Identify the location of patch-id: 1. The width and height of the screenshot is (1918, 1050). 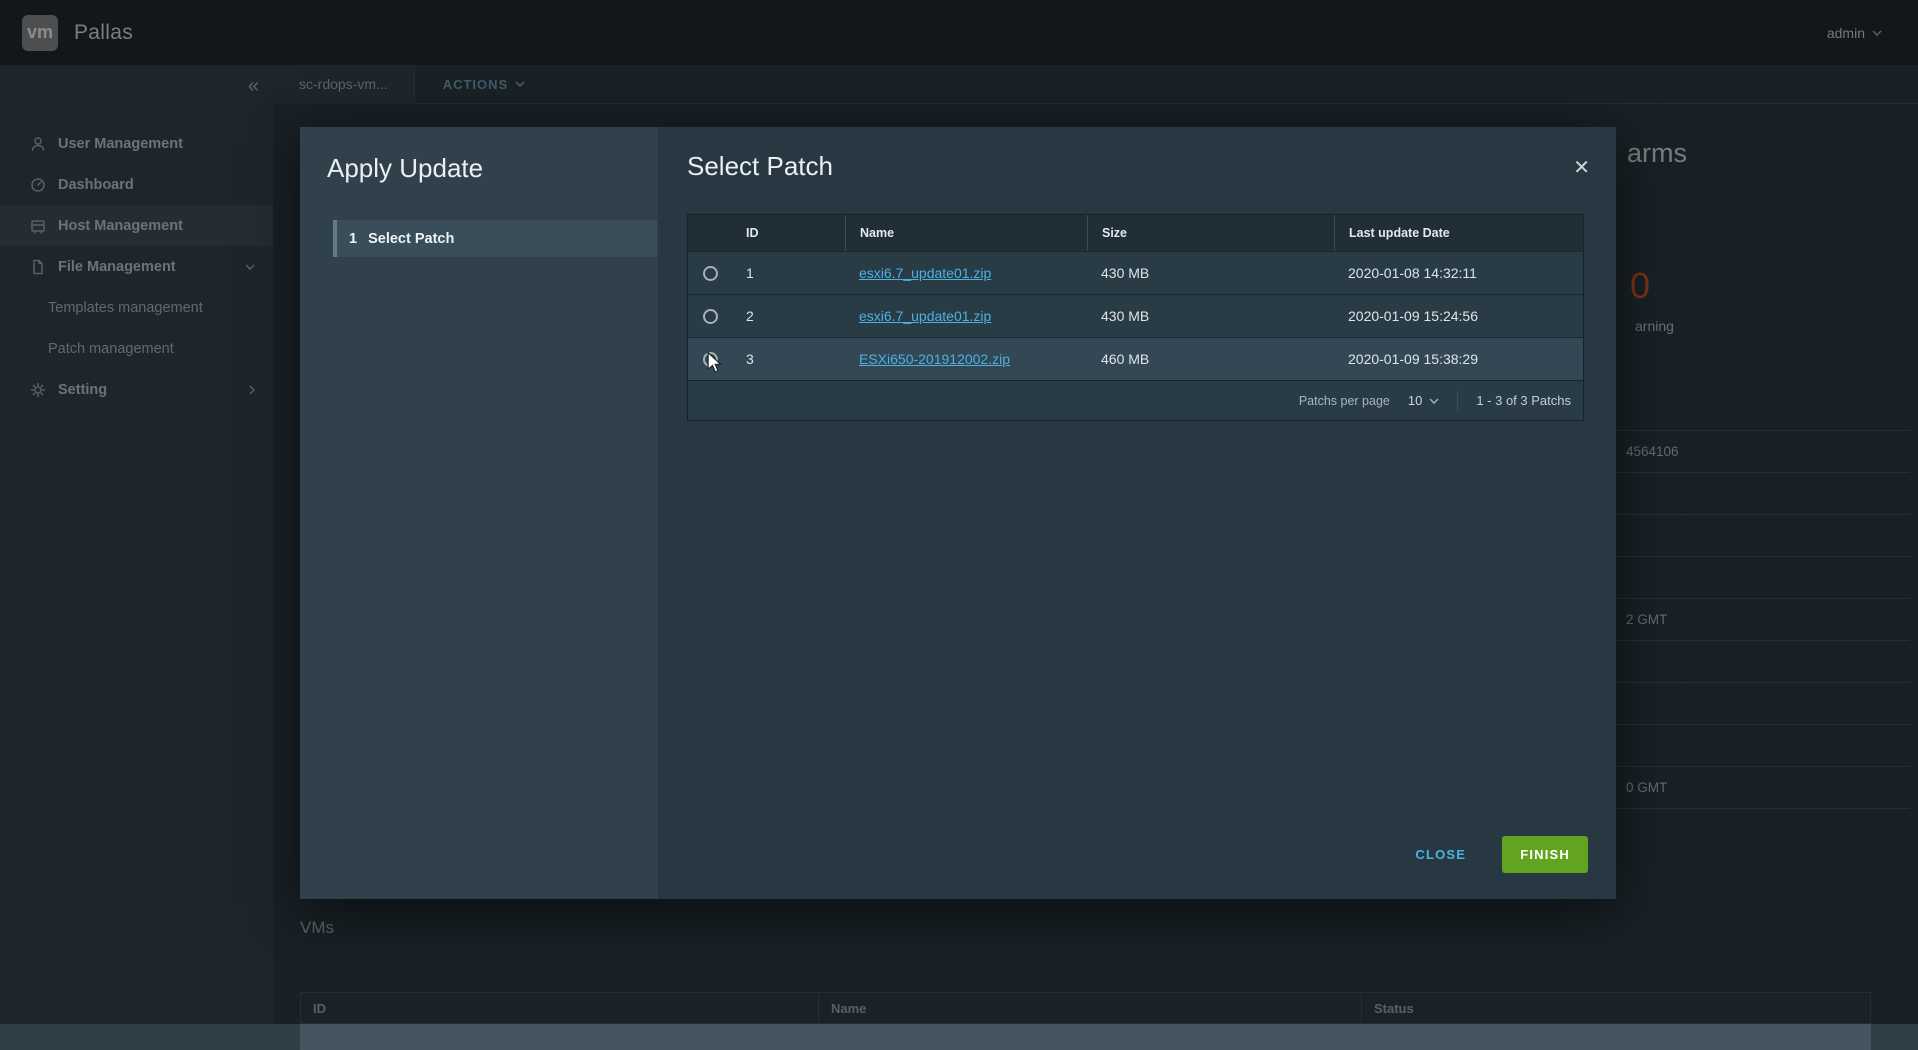
(750, 273).